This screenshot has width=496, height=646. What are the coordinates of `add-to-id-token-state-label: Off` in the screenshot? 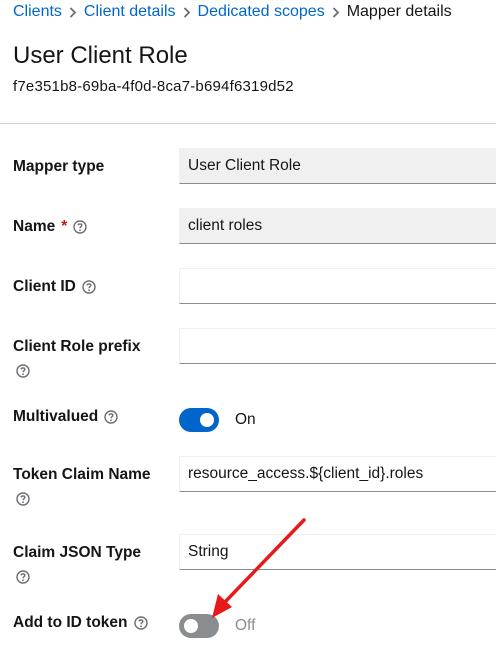 It's located at (245, 625).